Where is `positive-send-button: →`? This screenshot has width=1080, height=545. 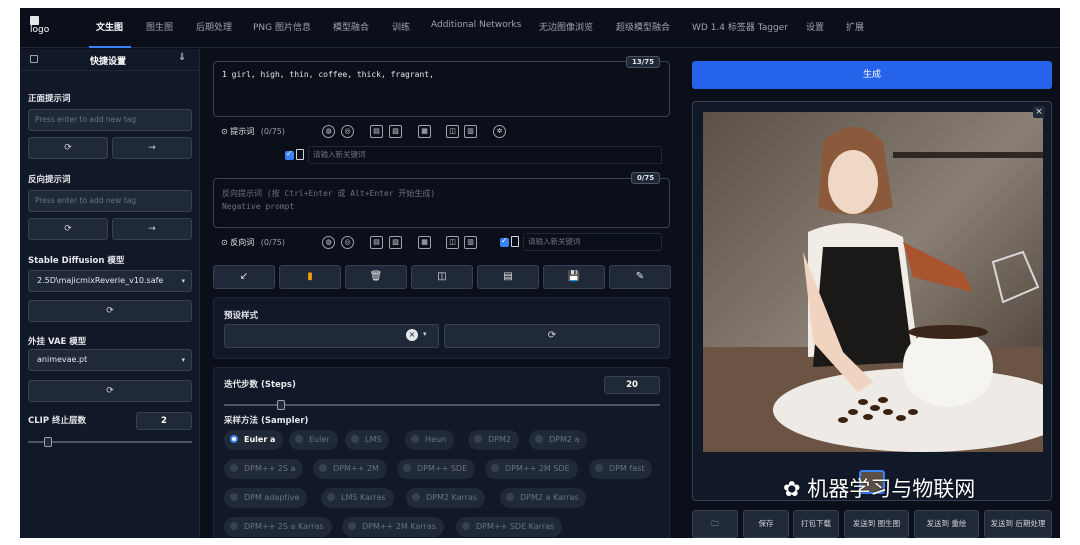 positive-send-button: → is located at coordinates (152, 148).